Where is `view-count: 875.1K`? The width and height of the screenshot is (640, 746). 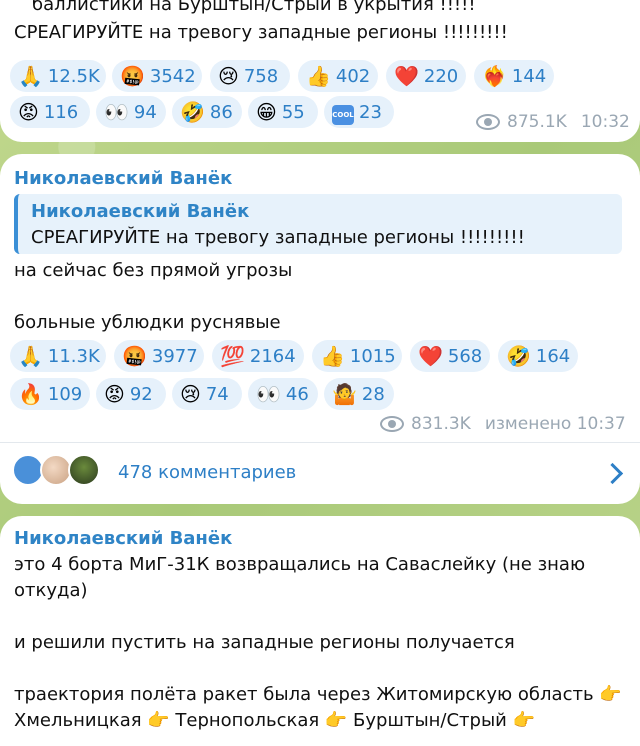 view-count: 875.1K is located at coordinates (537, 122).